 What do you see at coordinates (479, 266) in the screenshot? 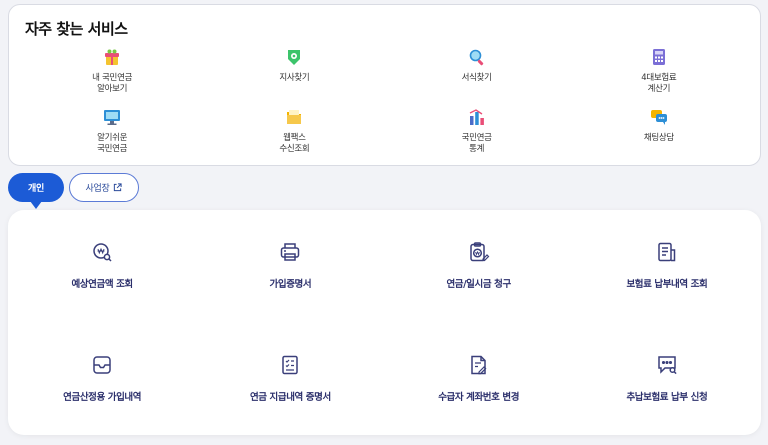
I see `service-pension-claim: 연금/일시금 청구` at bounding box center [479, 266].